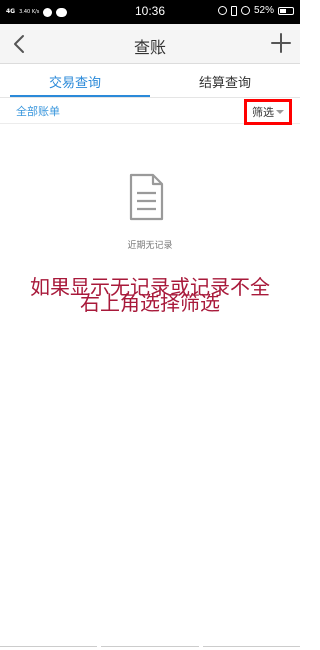 This screenshot has width=320, height=650. I want to click on bottom-bar, so click(150, 648).